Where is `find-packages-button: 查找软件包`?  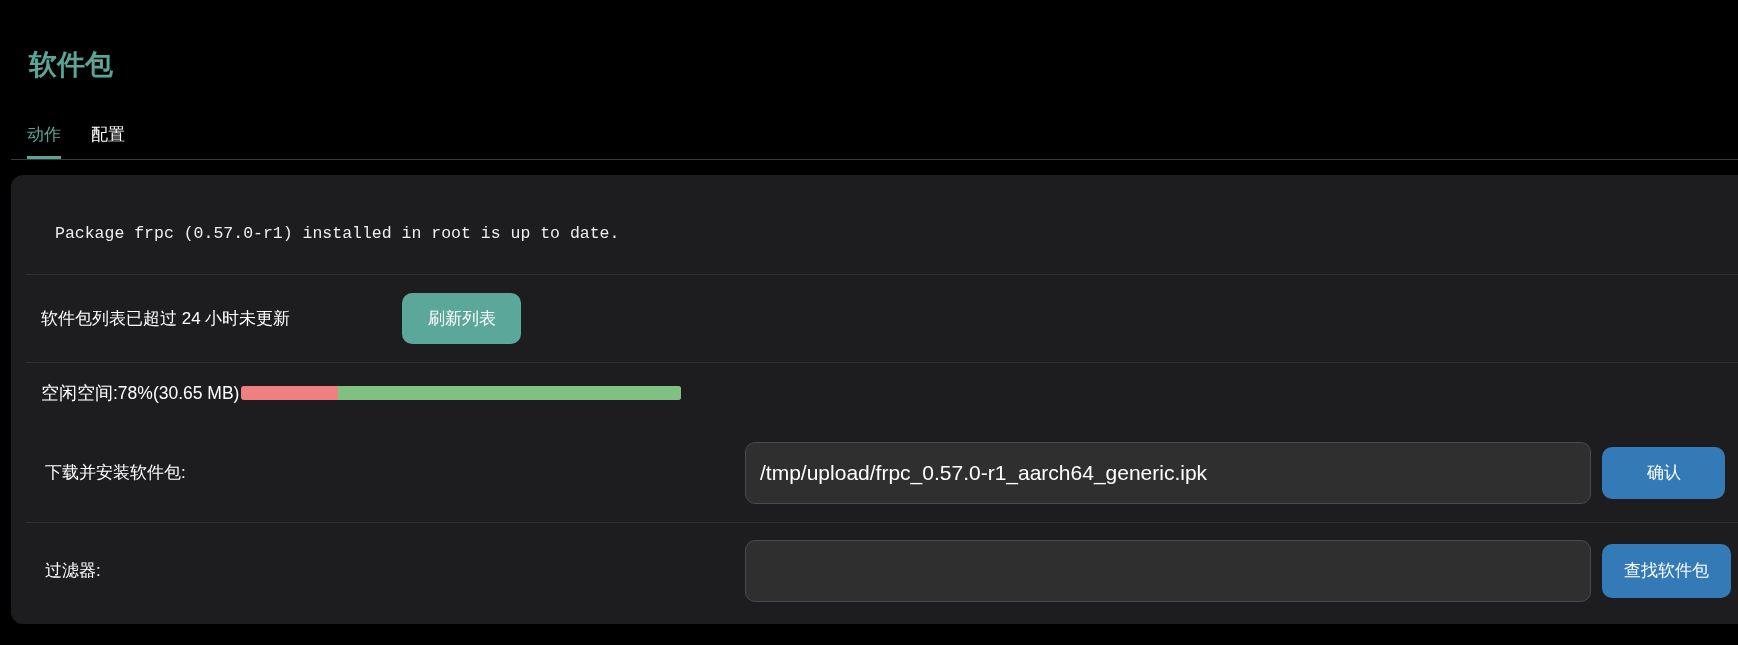
find-packages-button: 查找软件包 is located at coordinates (1666, 571).